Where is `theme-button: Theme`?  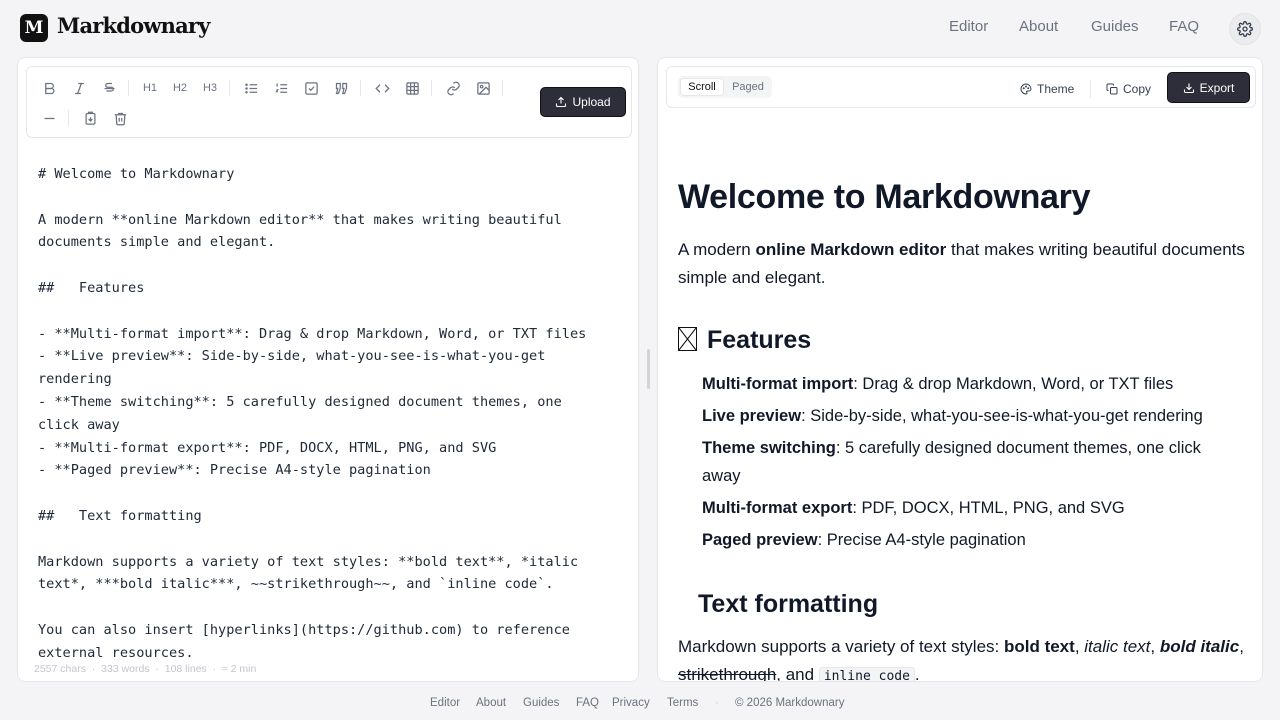 theme-button: Theme is located at coordinates (1047, 89).